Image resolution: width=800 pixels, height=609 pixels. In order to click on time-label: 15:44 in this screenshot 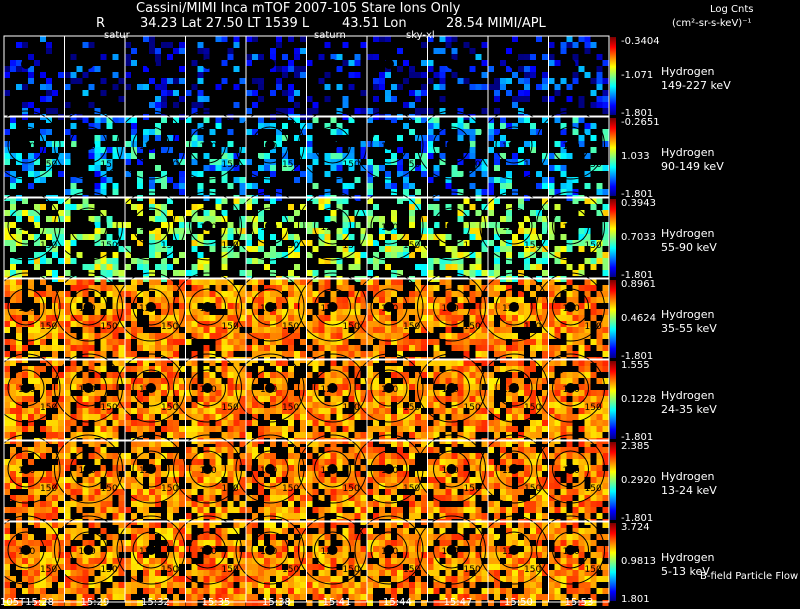, I will do `click(397, 602)`.